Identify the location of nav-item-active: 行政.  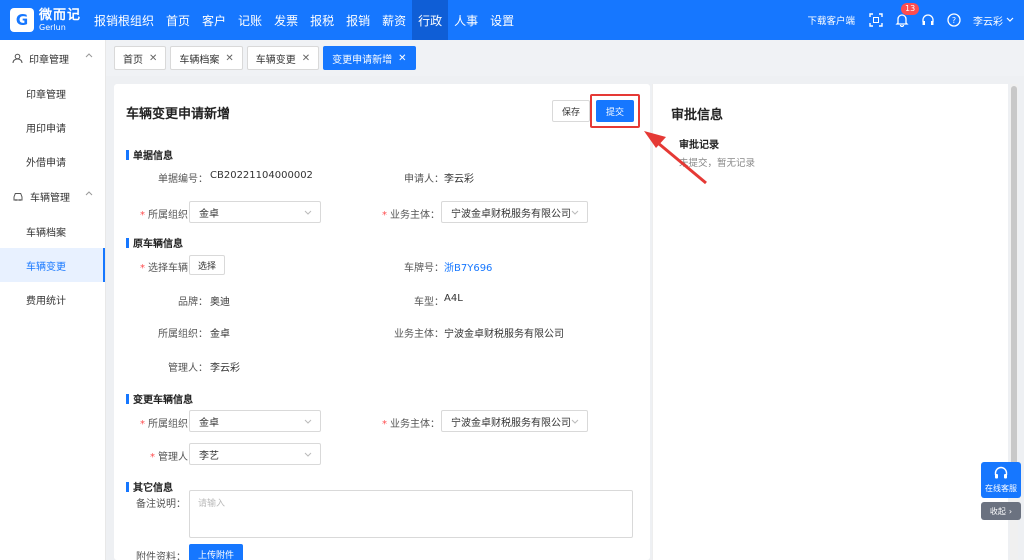
(430, 20).